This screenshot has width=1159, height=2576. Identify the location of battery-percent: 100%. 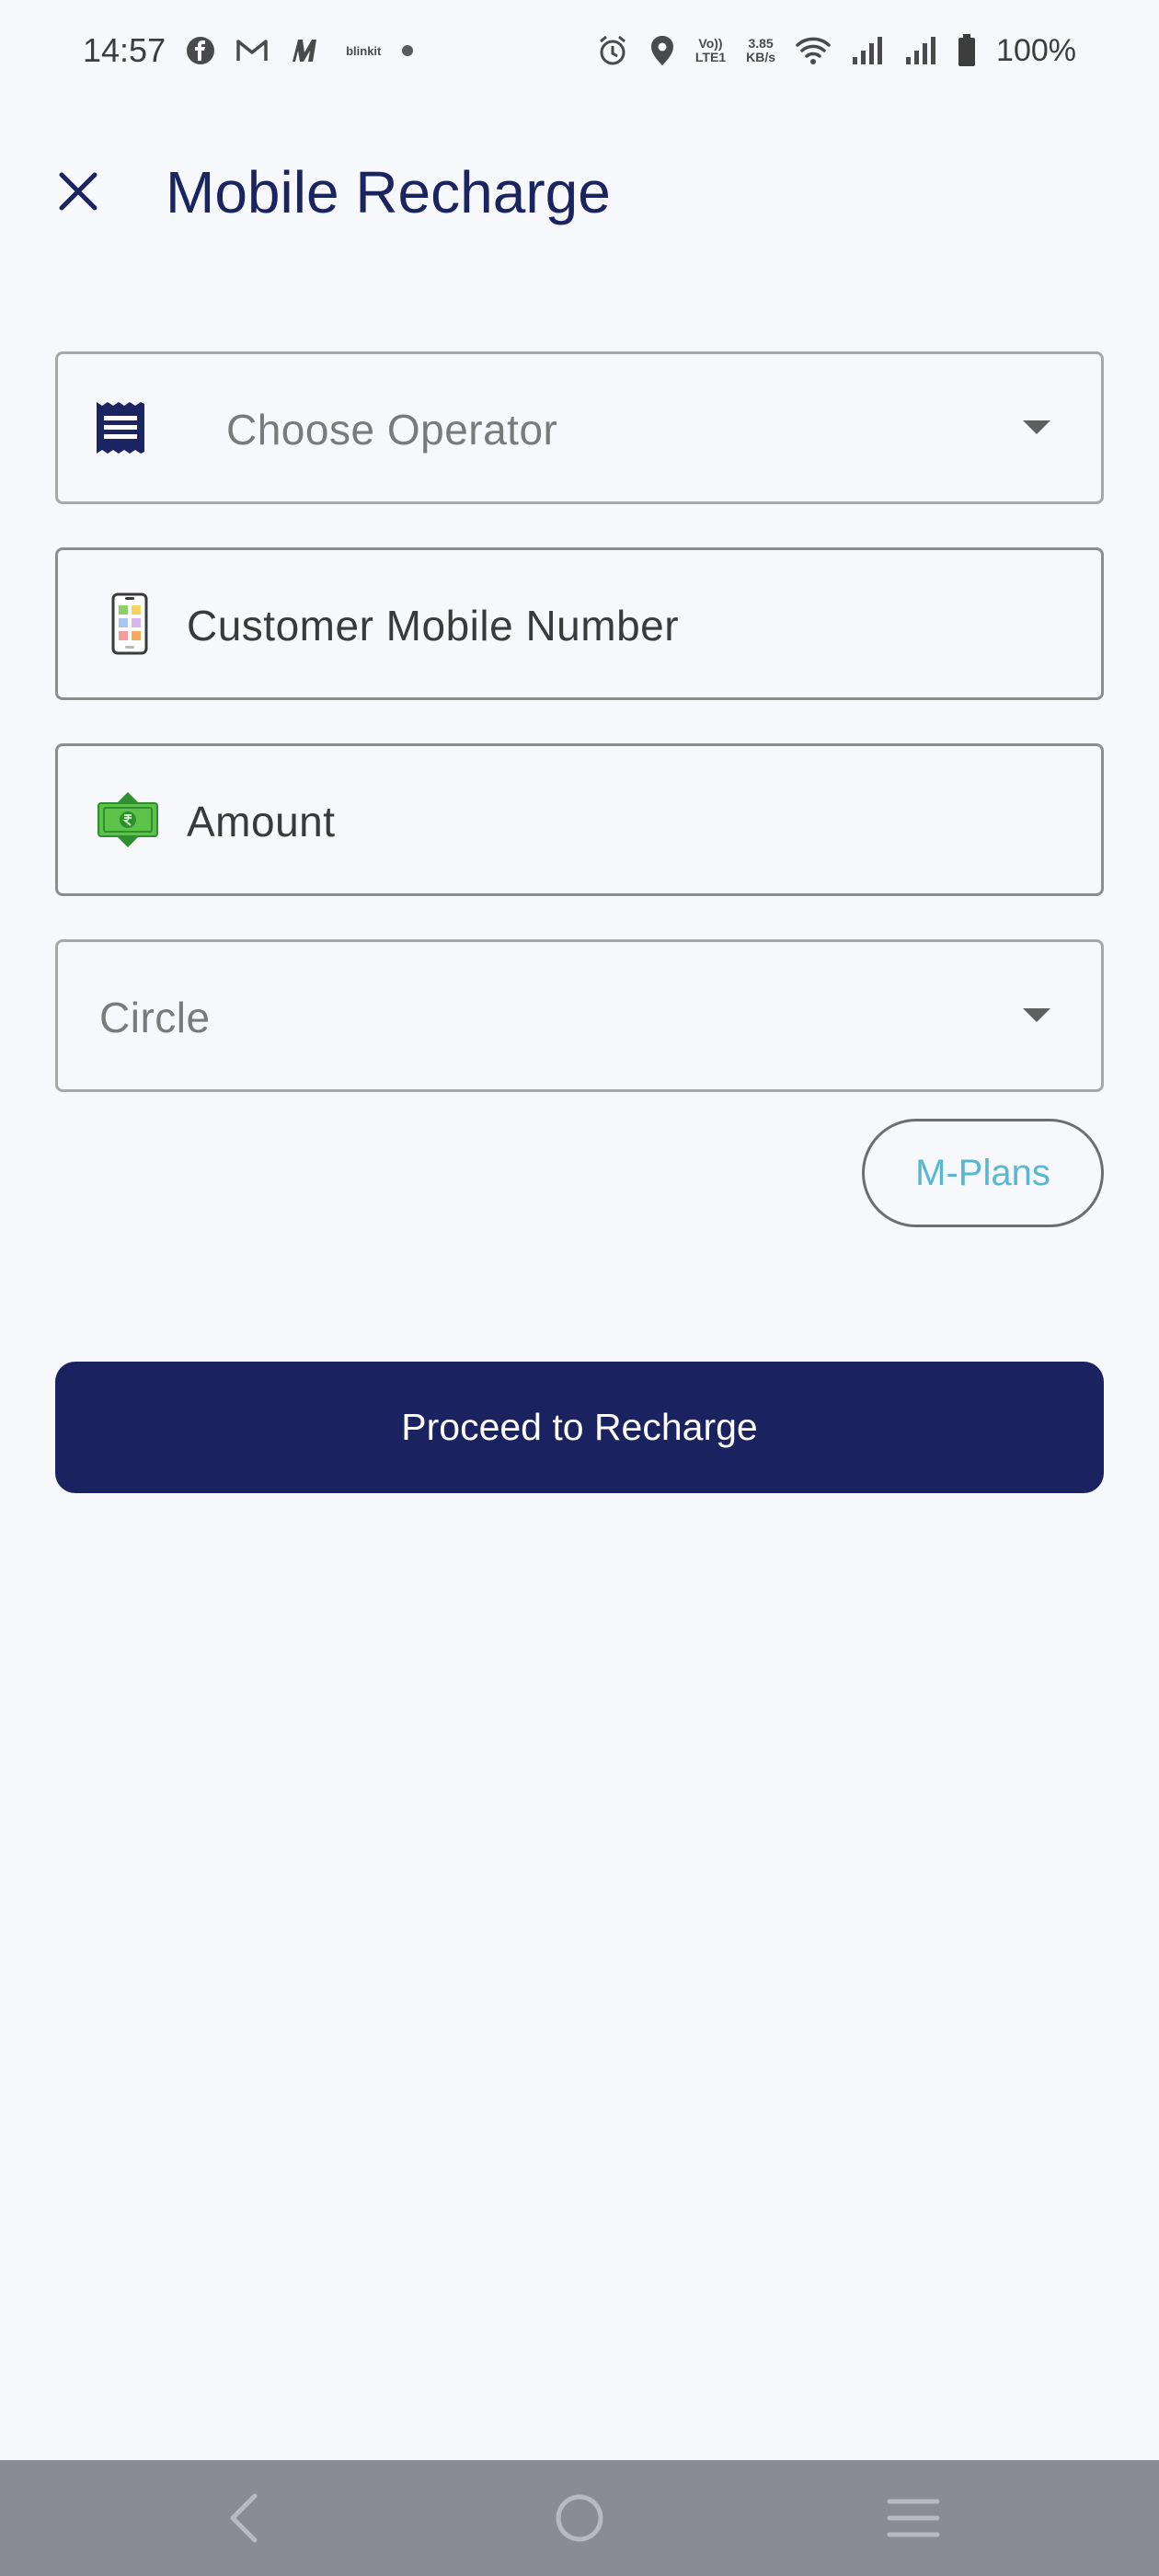
(1036, 50).